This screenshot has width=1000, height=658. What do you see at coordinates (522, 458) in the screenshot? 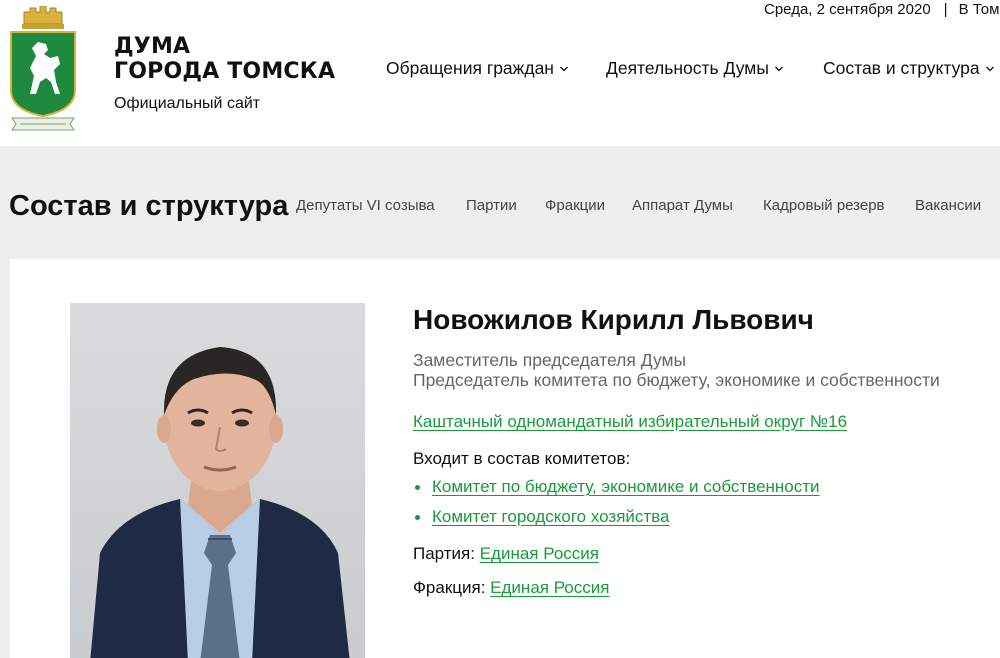
I see `committees-label: Входит в состав комитетов:` at bounding box center [522, 458].